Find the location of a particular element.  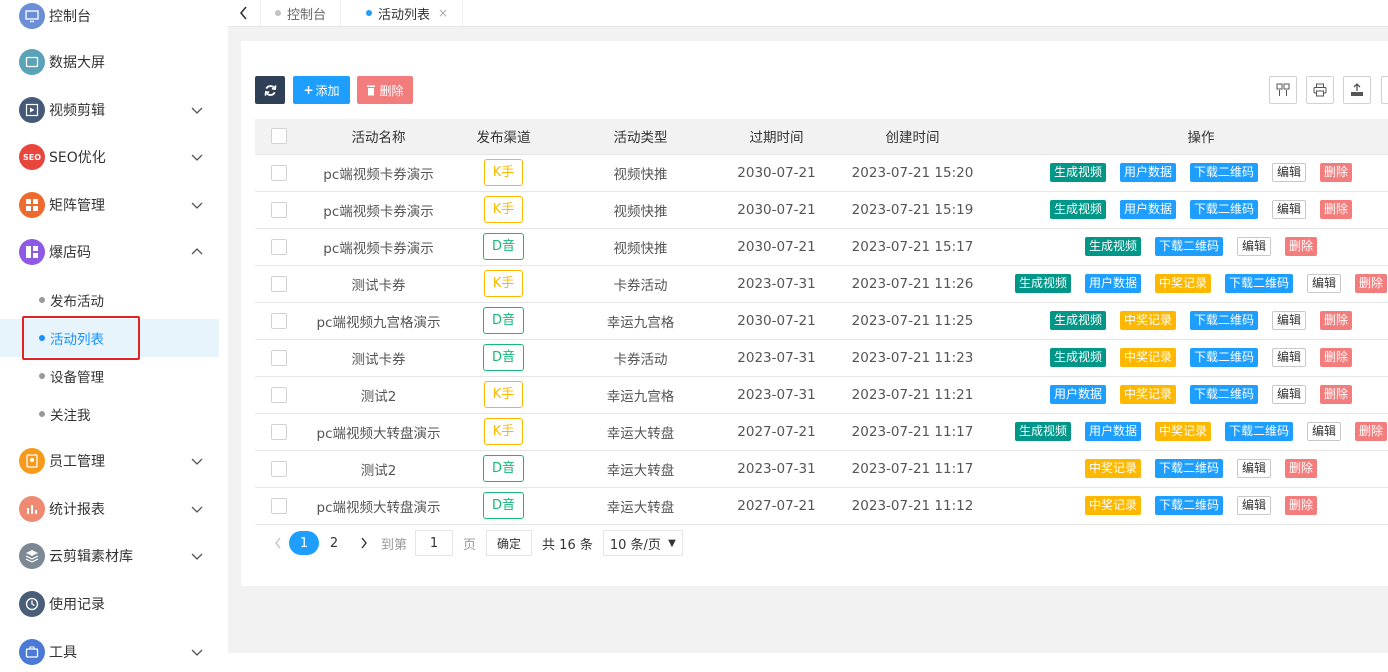

sidebar-item-report: 统计报表 is located at coordinates (109, 509).